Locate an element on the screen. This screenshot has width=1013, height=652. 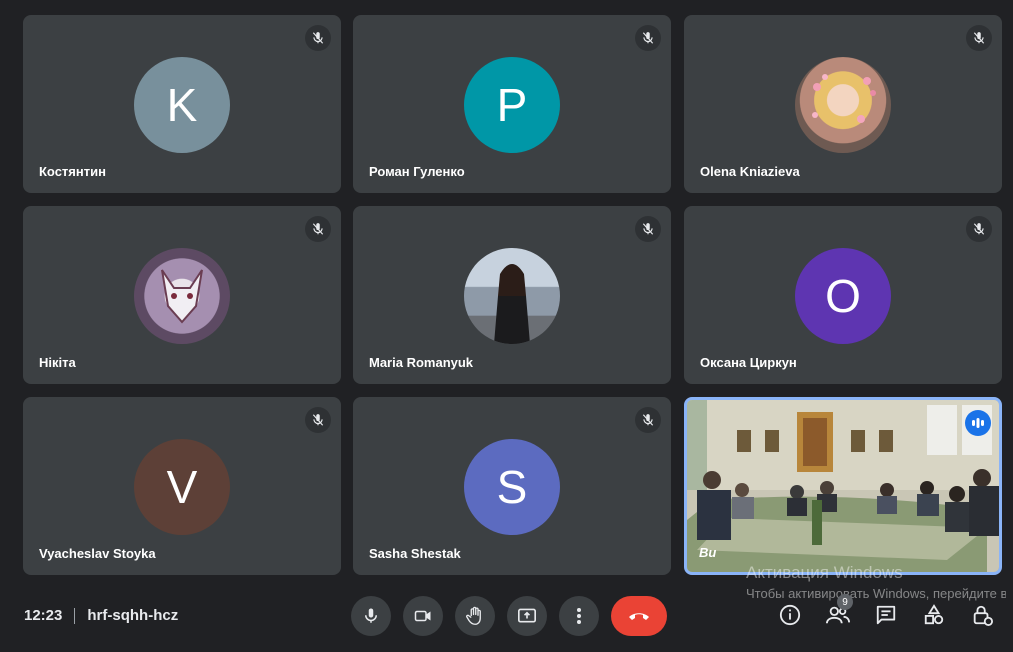
info-icon is located at coordinates (790, 615).